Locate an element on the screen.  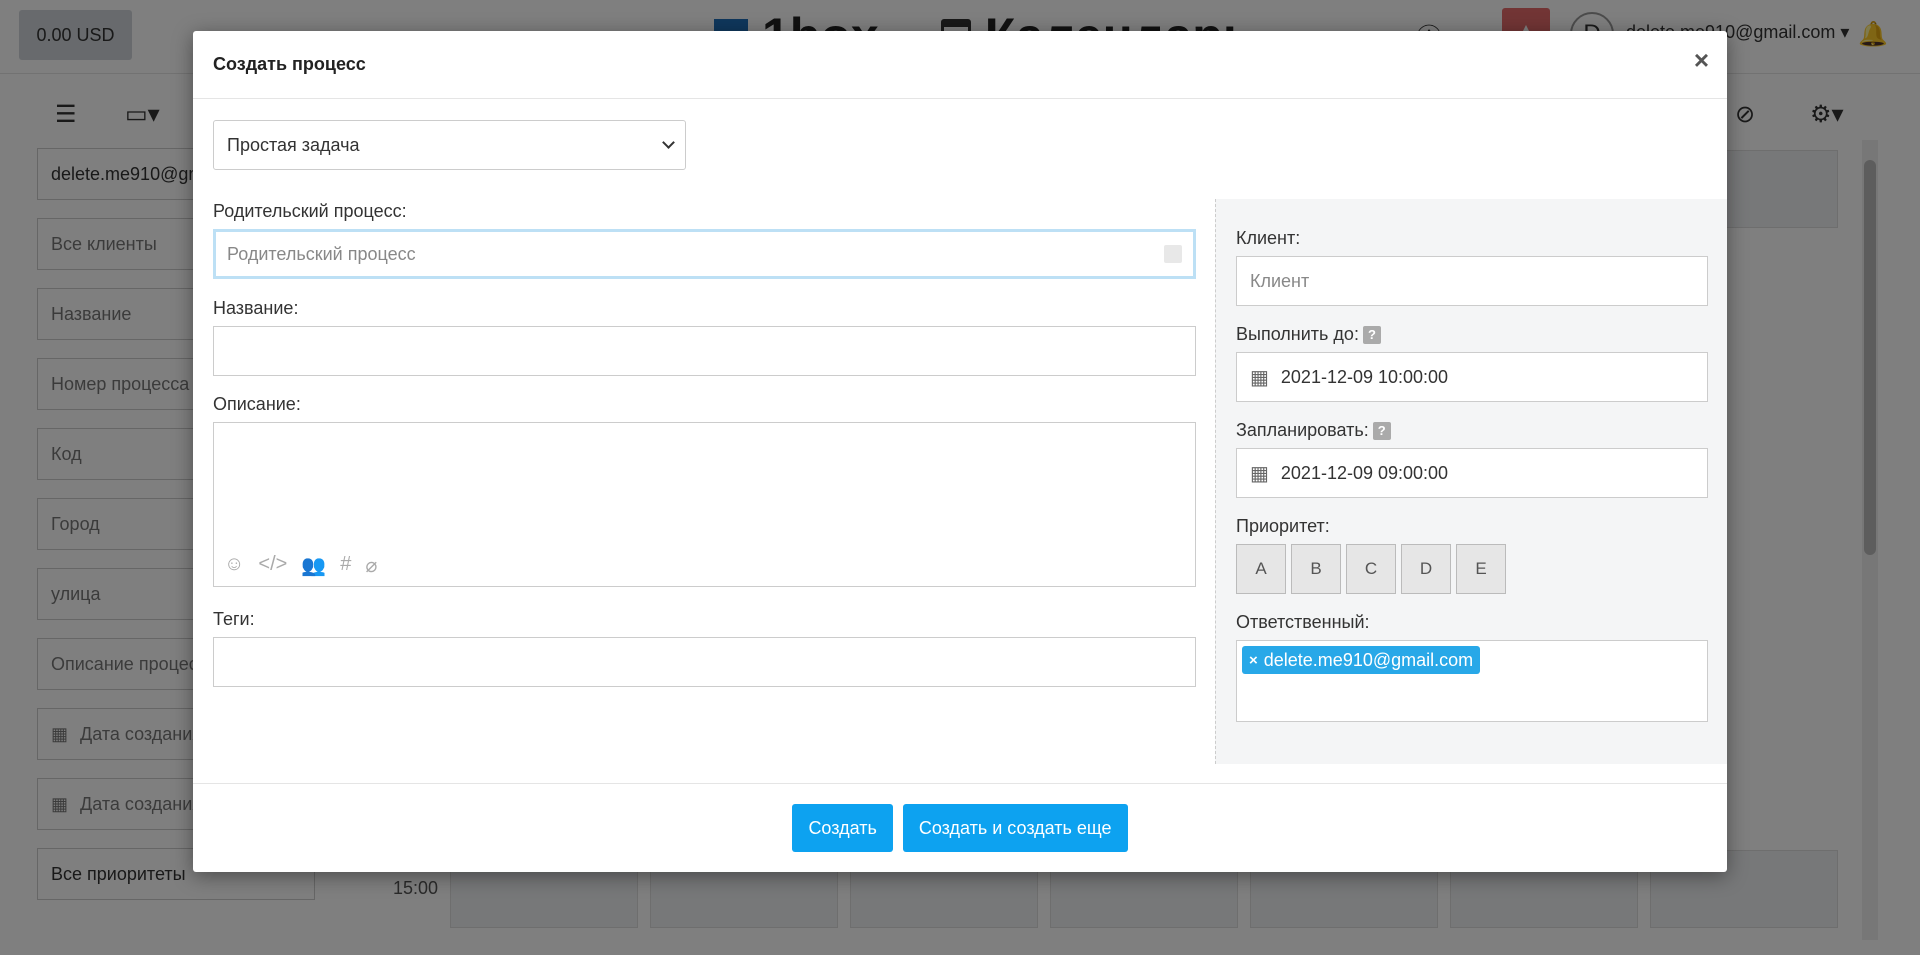
due-date-group: Выполнить до:? ▦ 2021-12-09 10:00:00 is located at coordinates (1472, 363).